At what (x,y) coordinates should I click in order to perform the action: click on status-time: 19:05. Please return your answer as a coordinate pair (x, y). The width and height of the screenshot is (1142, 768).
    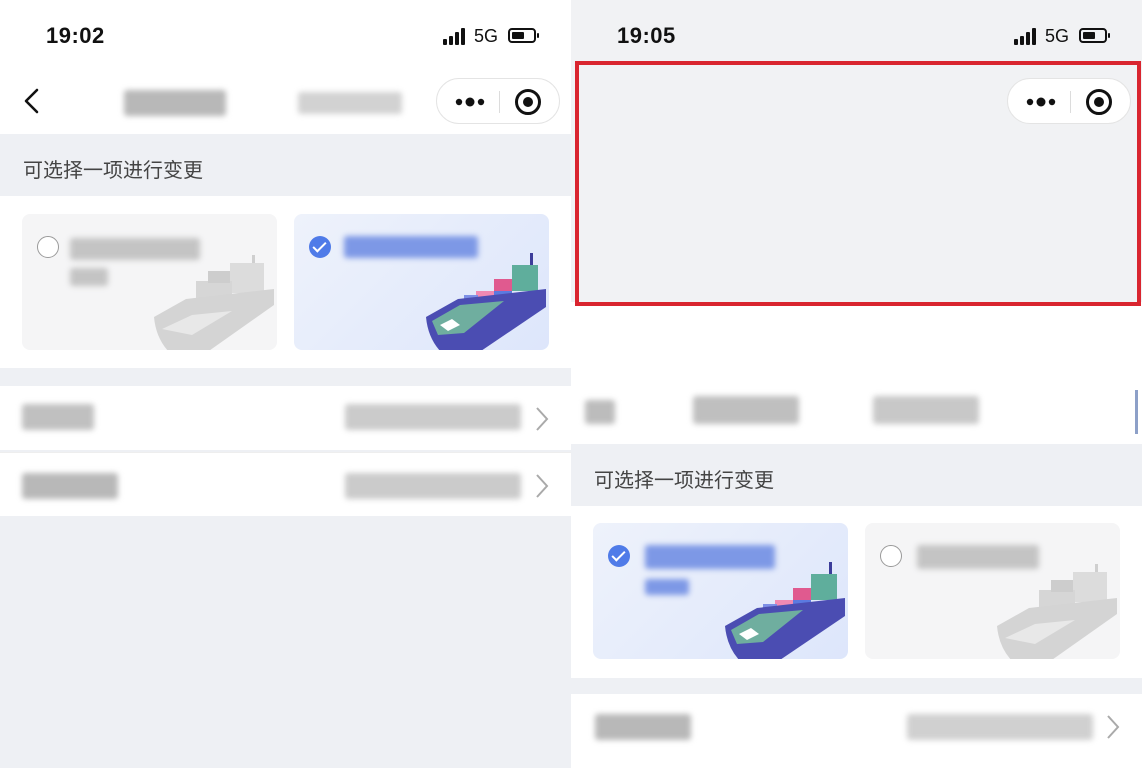
    Looking at the image, I should click on (646, 35).